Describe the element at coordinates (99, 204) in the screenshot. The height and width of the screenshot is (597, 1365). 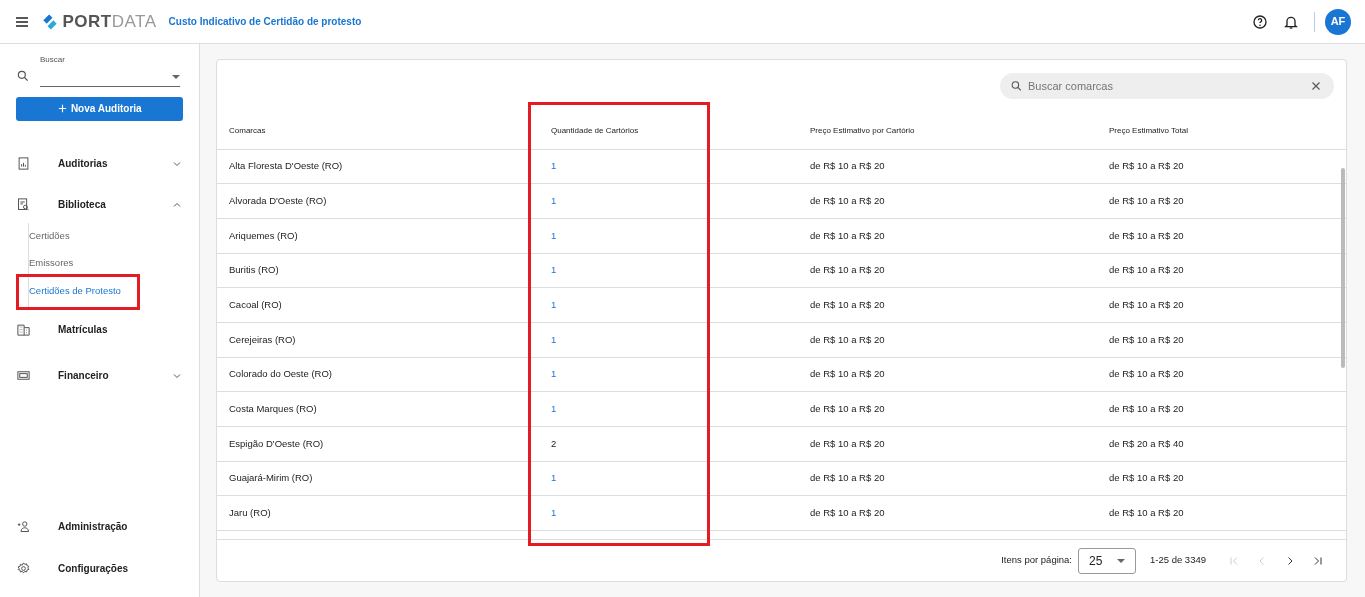
I see `sidebar-item: Biblioteca` at that location.